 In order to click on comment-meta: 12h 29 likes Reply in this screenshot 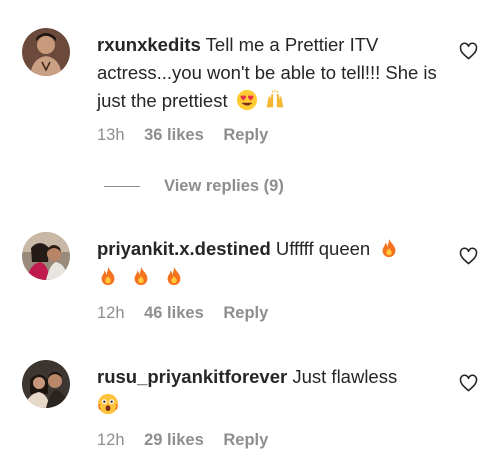, I will do `click(190, 440)`.